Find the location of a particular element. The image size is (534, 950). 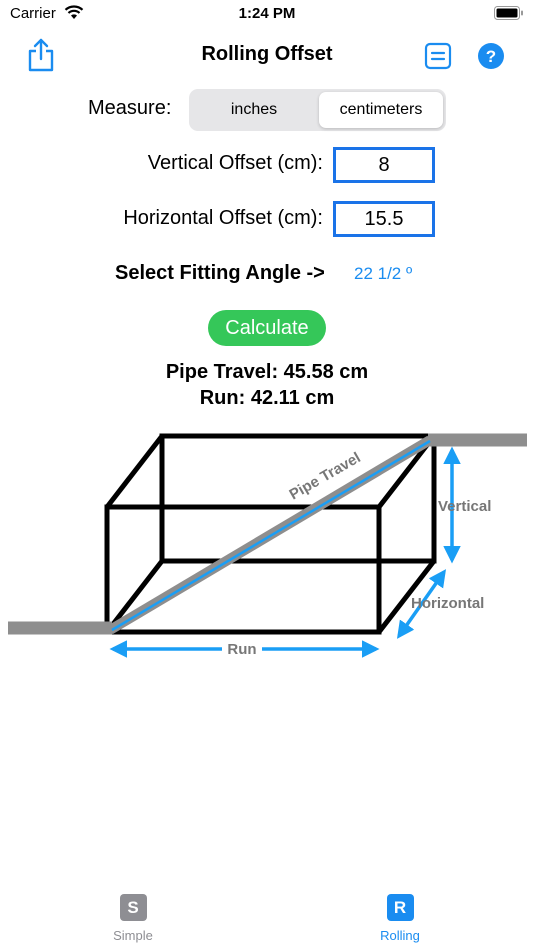

simple-tab-icon: S is located at coordinates (133, 907).